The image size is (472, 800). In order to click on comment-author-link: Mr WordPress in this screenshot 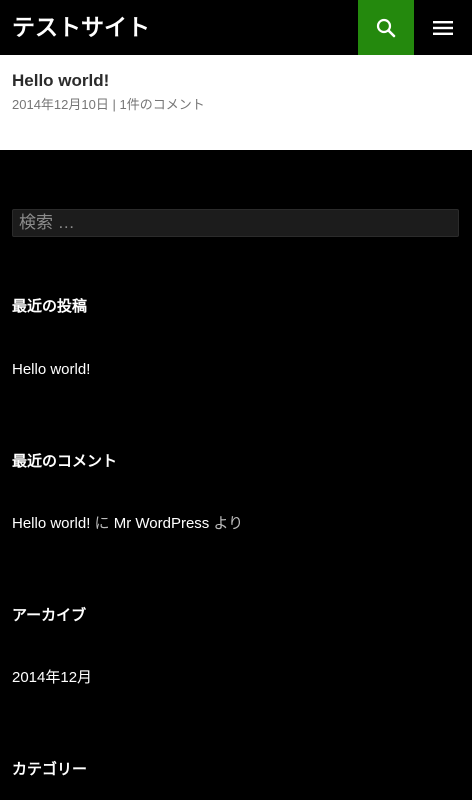, I will do `click(162, 523)`.